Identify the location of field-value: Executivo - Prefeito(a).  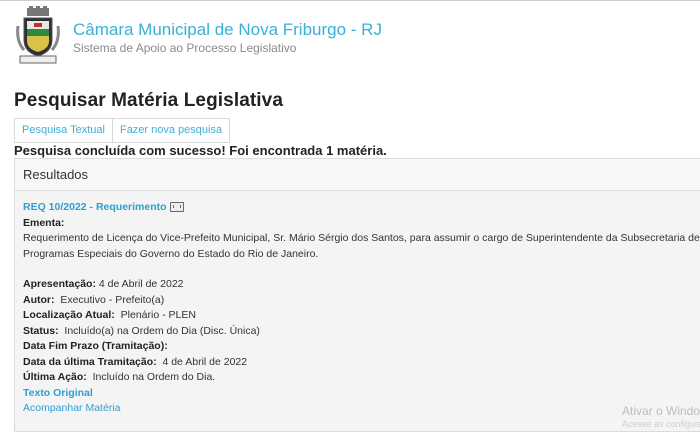
(109, 299).